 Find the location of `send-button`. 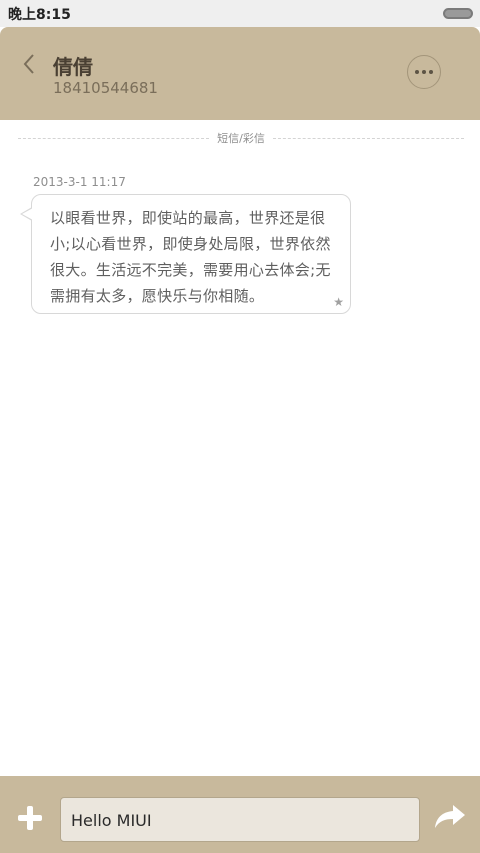

send-button is located at coordinates (450, 817).